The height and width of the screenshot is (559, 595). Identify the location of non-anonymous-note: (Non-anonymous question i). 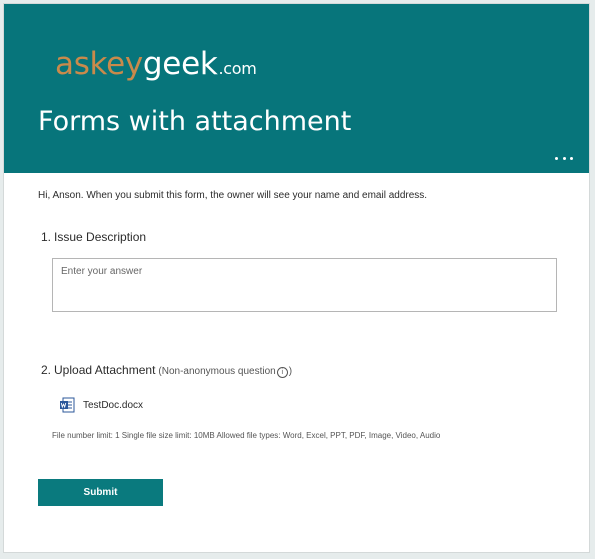
(225, 372).